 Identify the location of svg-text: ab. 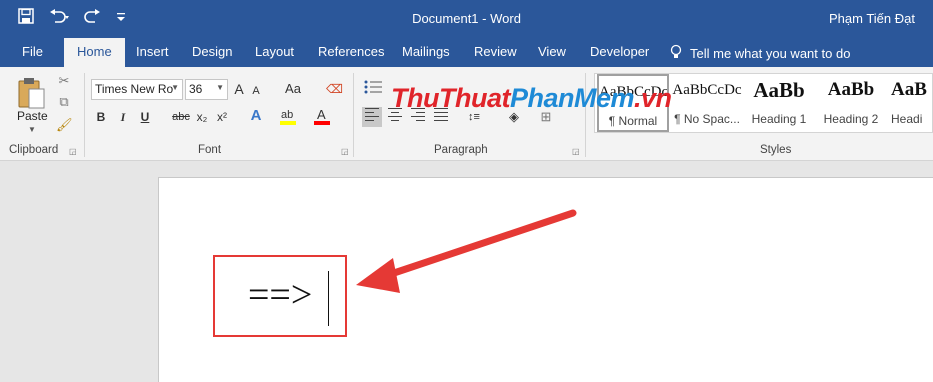
(287, 115).